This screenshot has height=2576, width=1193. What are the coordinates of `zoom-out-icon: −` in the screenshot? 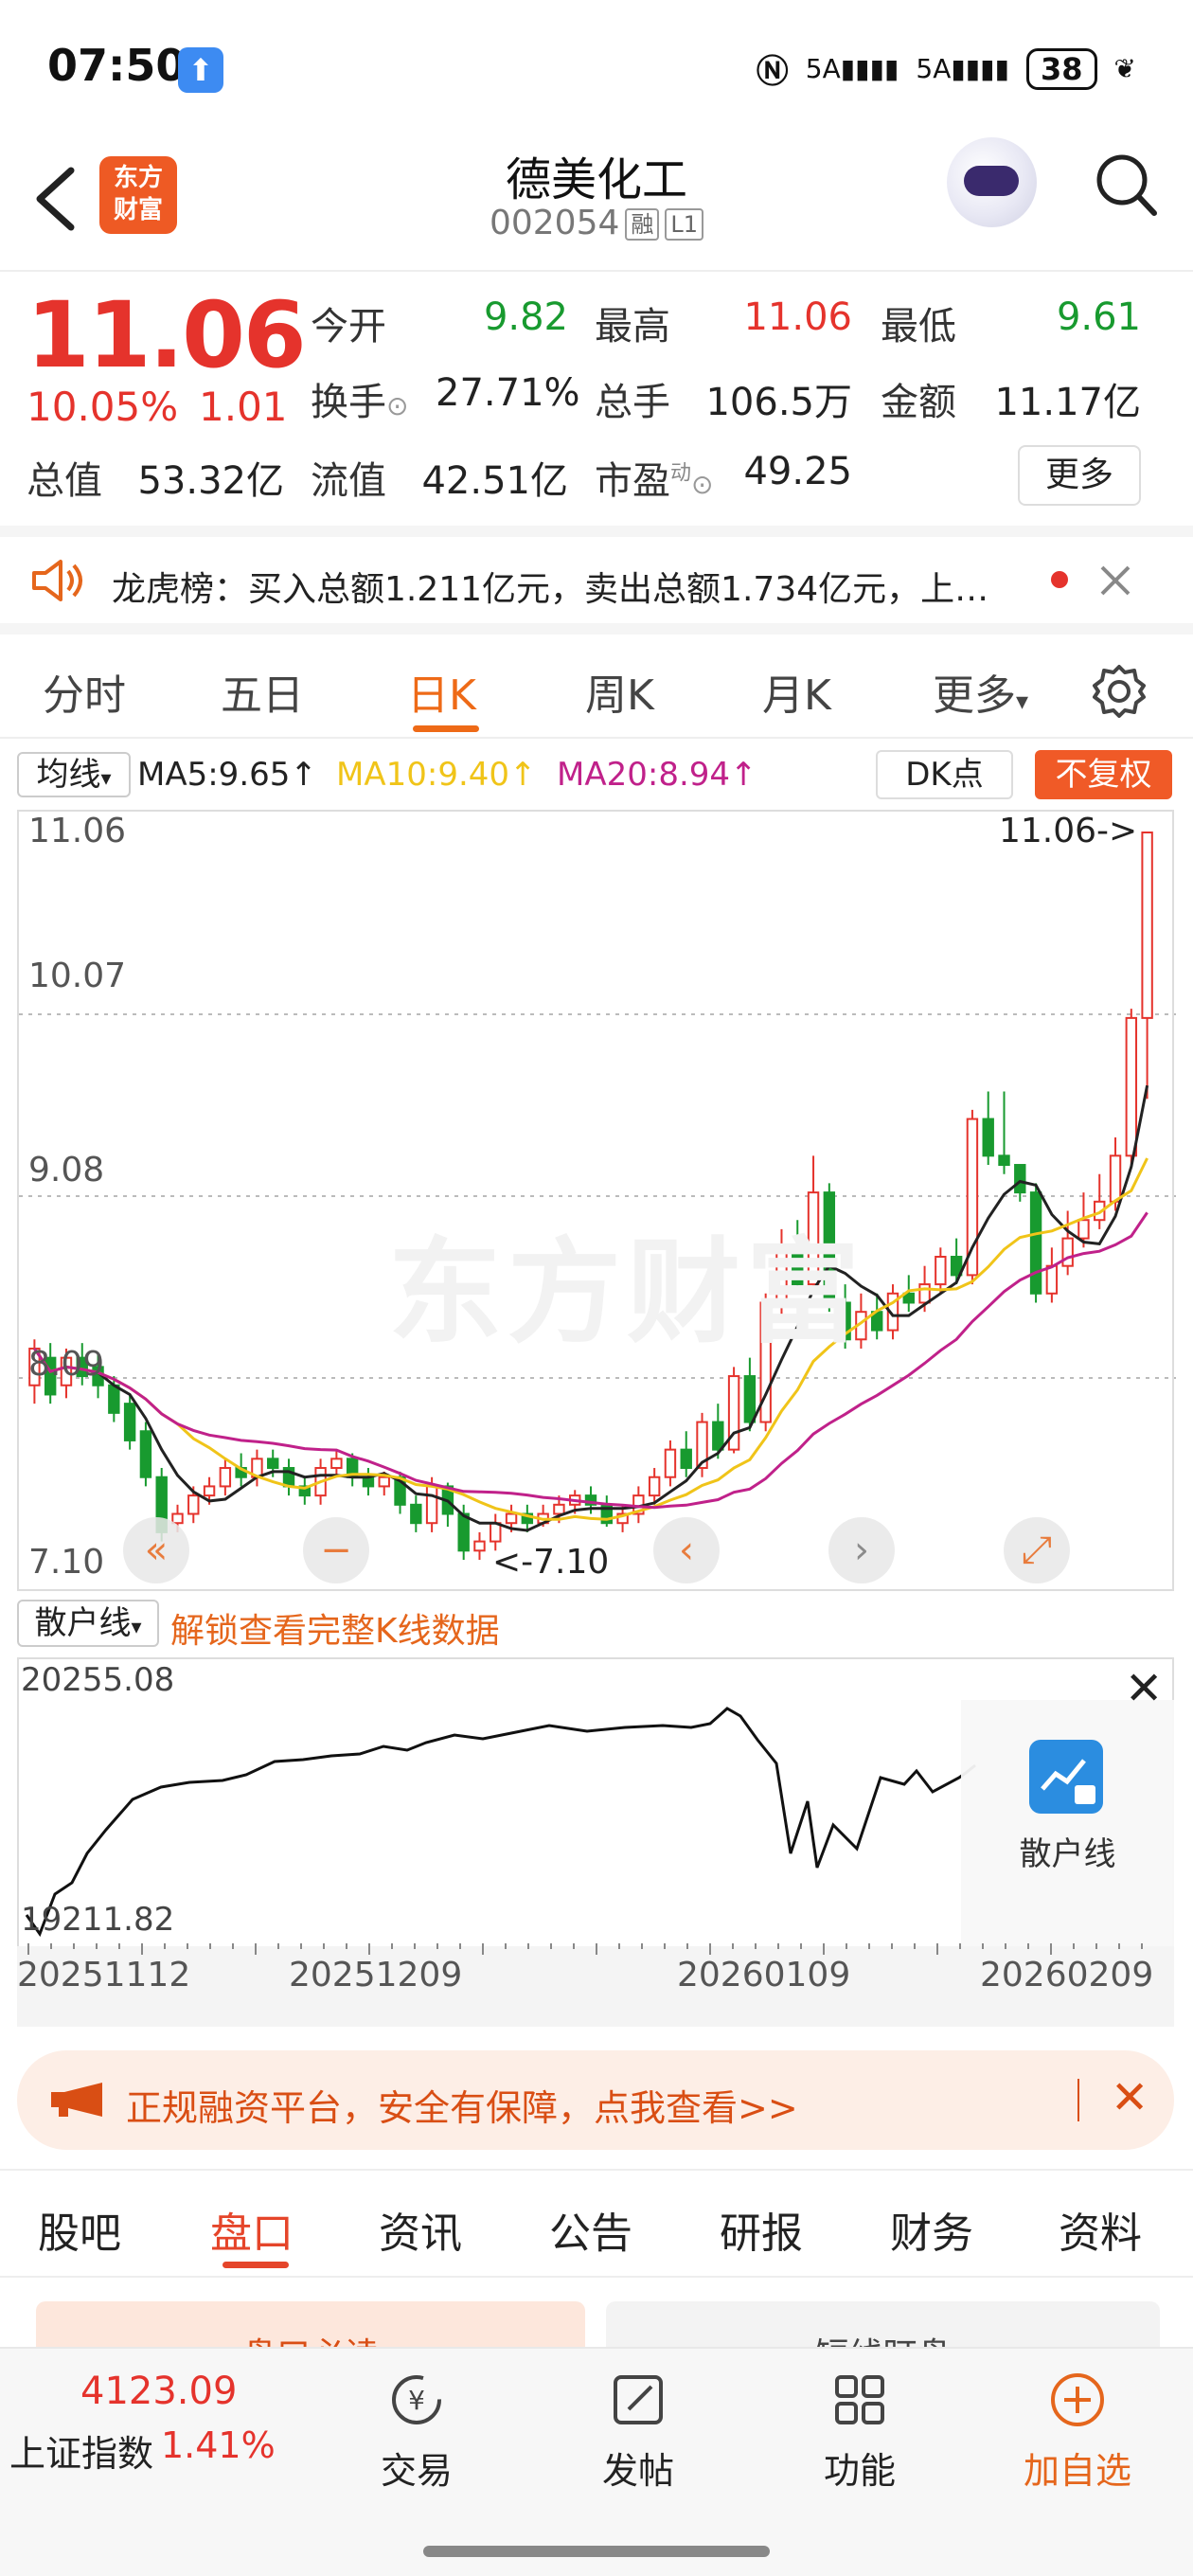 It's located at (336, 1550).